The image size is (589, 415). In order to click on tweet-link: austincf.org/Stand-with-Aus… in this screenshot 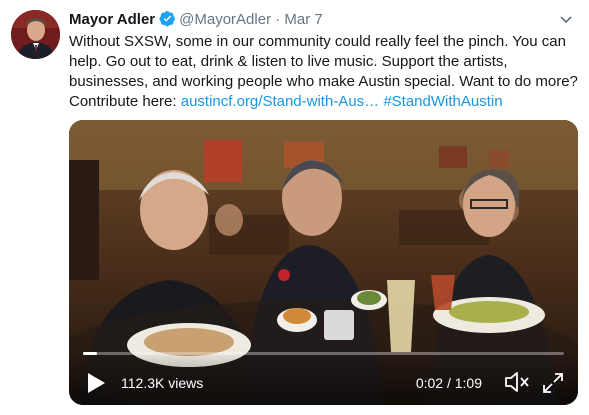, I will do `click(280, 101)`.